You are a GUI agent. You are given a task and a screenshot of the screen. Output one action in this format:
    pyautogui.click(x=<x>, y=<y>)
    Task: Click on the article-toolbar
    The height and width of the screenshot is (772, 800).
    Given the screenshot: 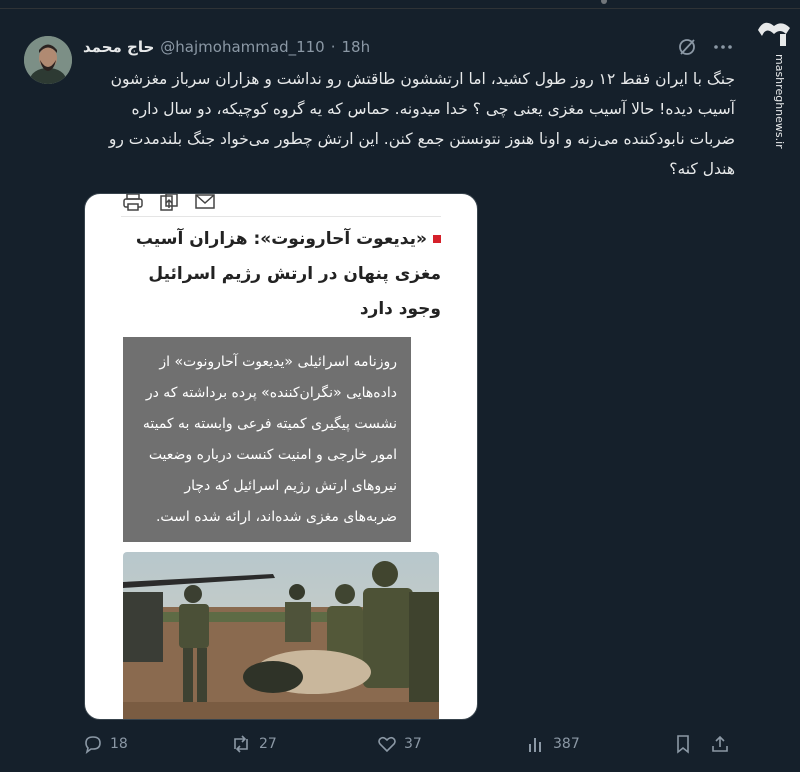 What is the action you would take?
    pyautogui.click(x=169, y=203)
    